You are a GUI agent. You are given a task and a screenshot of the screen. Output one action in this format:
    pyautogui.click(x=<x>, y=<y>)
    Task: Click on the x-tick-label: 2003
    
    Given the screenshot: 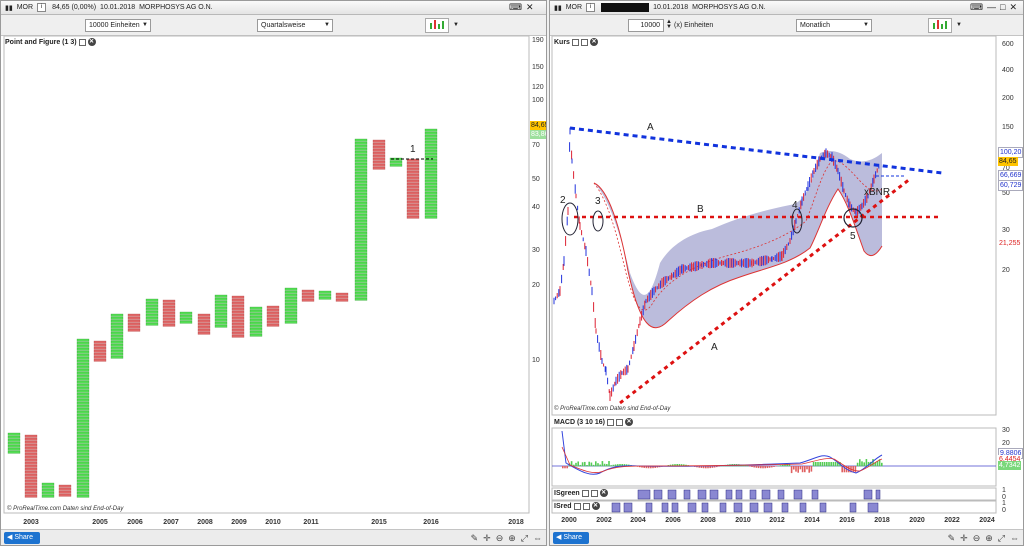 What is the action you would take?
    pyautogui.click(x=31, y=522)
    